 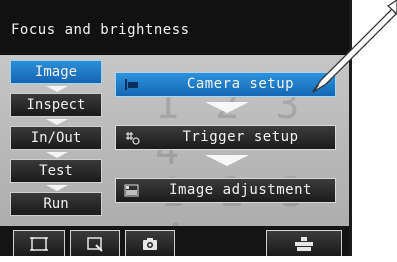 What do you see at coordinates (354, 46) in the screenshot?
I see `stylus-pen-icon` at bounding box center [354, 46].